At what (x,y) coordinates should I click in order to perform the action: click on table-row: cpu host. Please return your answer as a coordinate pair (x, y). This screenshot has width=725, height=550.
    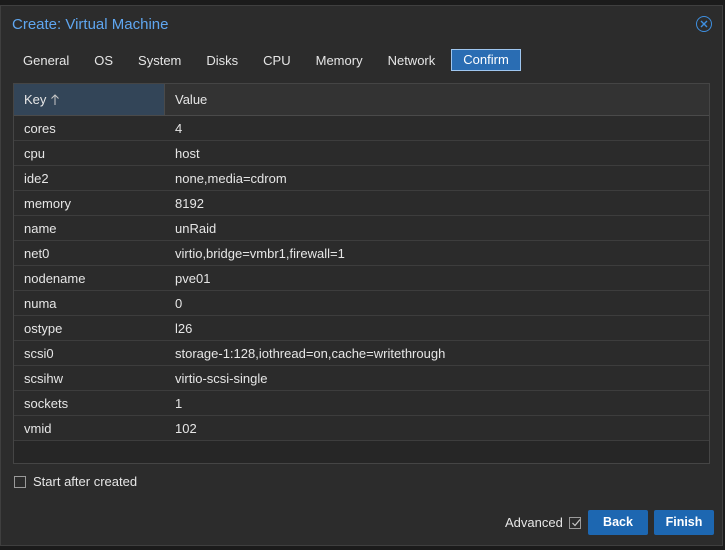
    Looking at the image, I should click on (361, 153).